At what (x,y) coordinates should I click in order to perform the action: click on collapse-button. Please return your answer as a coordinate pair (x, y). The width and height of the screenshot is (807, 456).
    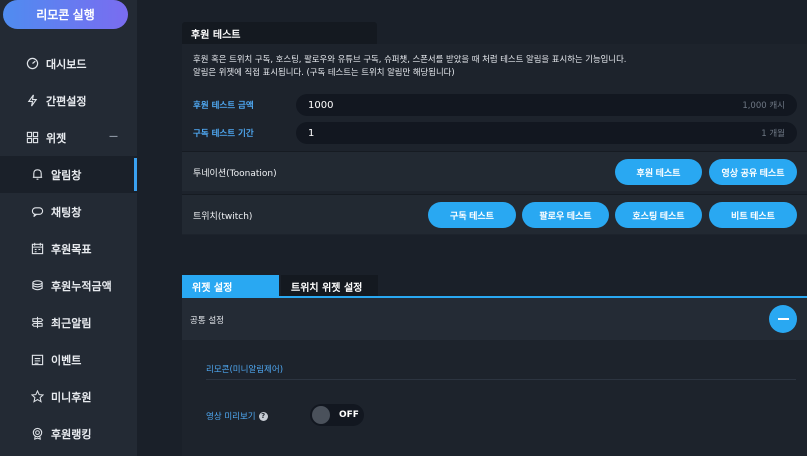
    Looking at the image, I should click on (783, 319).